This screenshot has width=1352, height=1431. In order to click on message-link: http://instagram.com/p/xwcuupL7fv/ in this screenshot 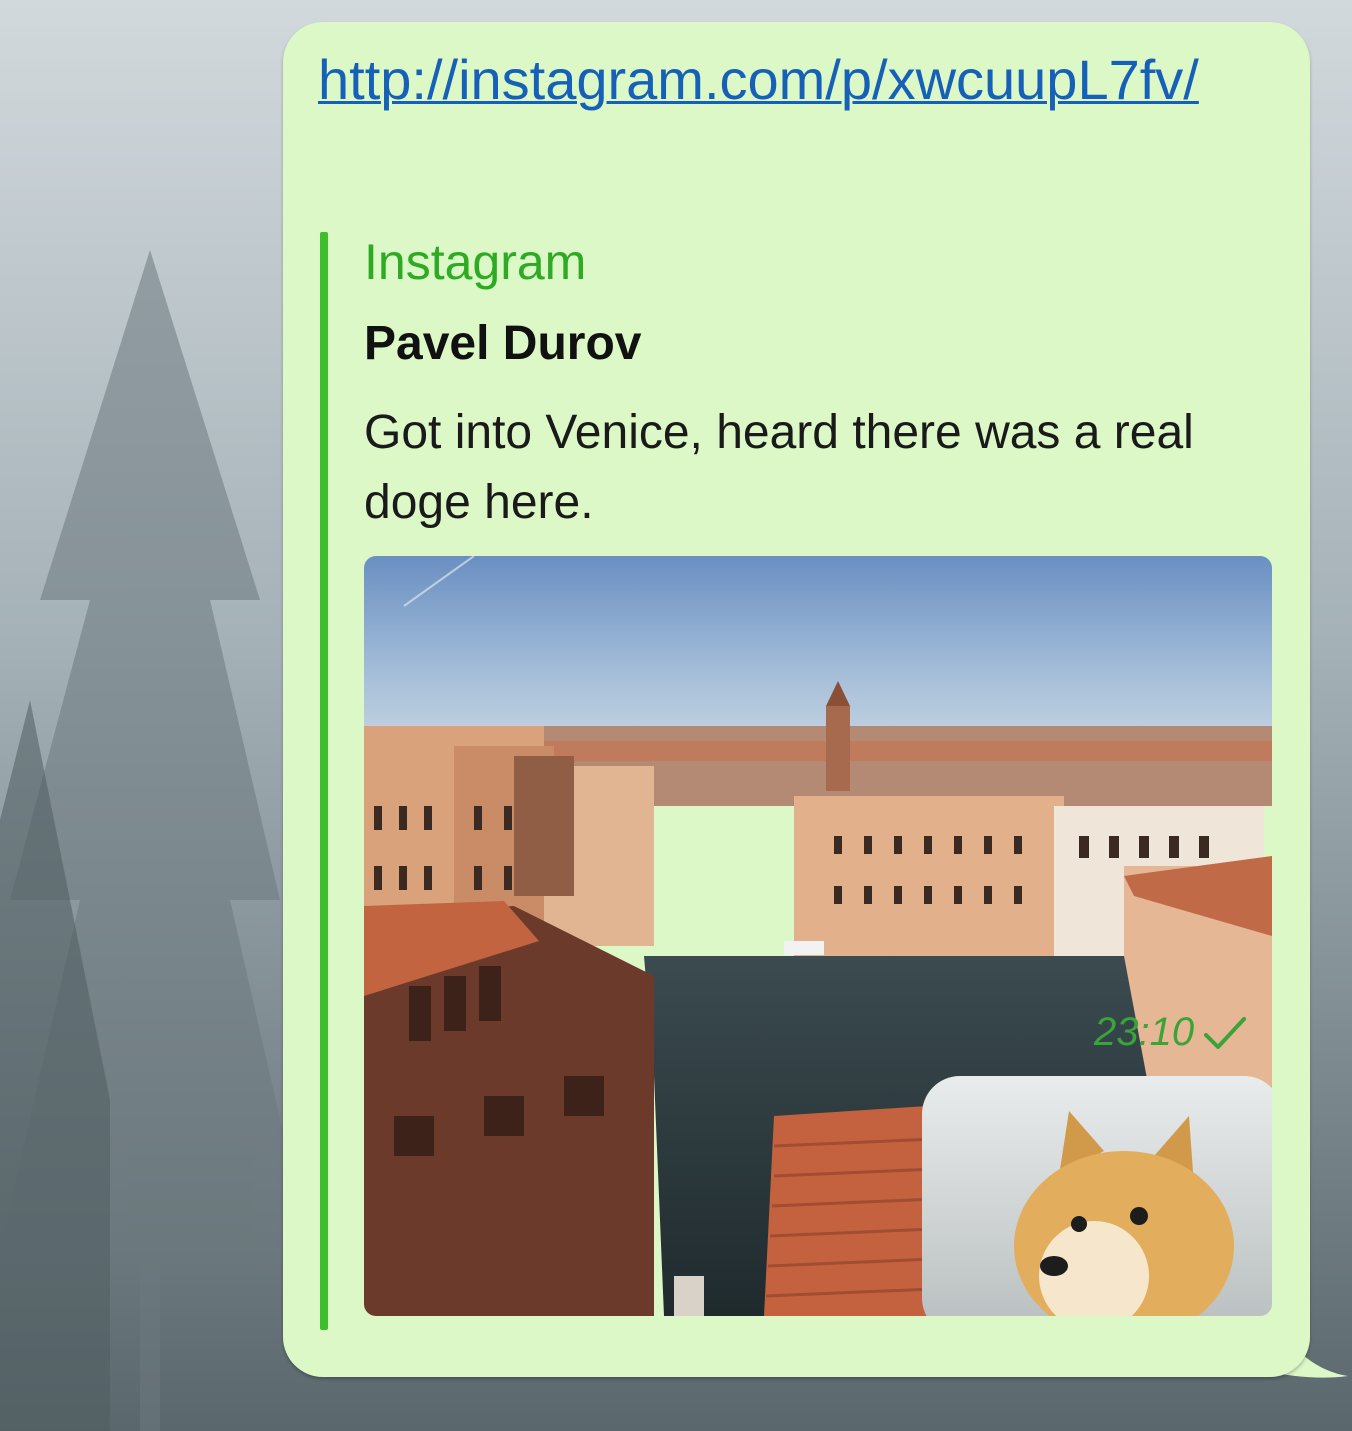, I will do `click(798, 80)`.